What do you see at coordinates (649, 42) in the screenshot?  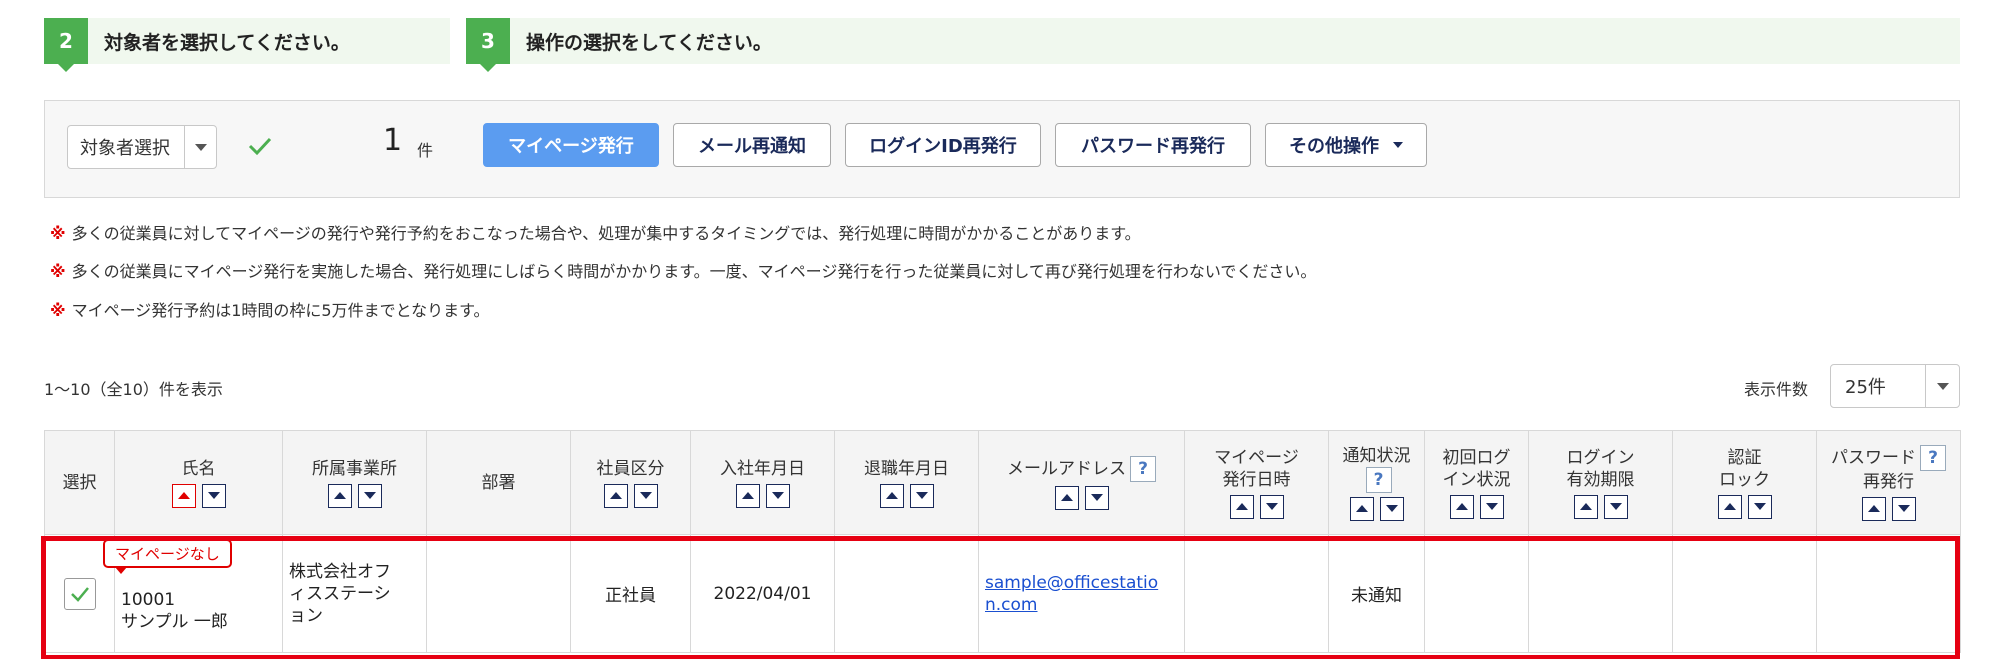 I see `step-title: 操作の選択をしてください。` at bounding box center [649, 42].